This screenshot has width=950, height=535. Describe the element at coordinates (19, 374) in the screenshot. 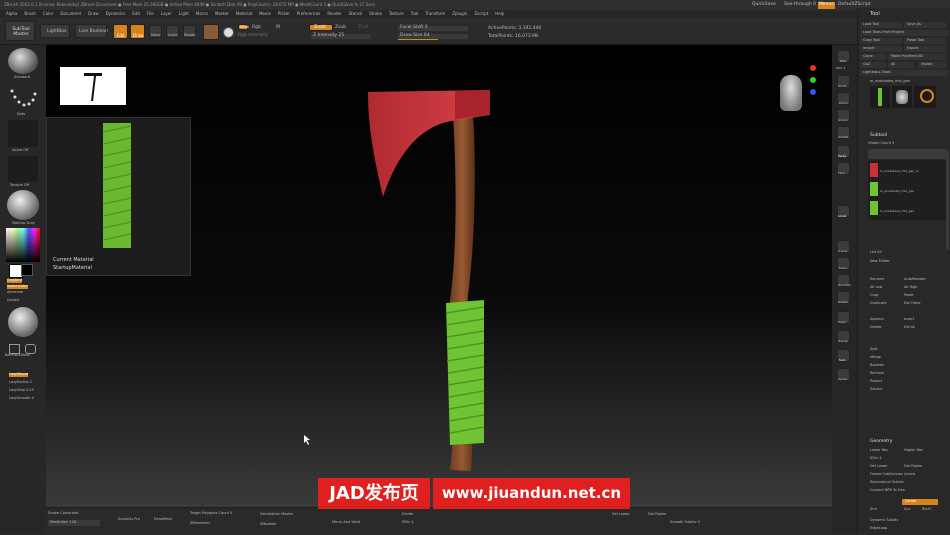

I see `lazy-mouse-button: LazyMouse` at that location.